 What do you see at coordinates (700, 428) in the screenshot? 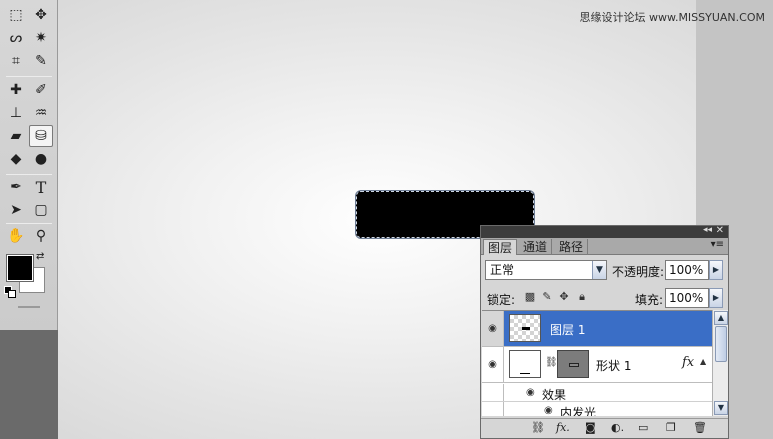
I see `delete-layer-icon: 🗑︎` at bounding box center [700, 428].